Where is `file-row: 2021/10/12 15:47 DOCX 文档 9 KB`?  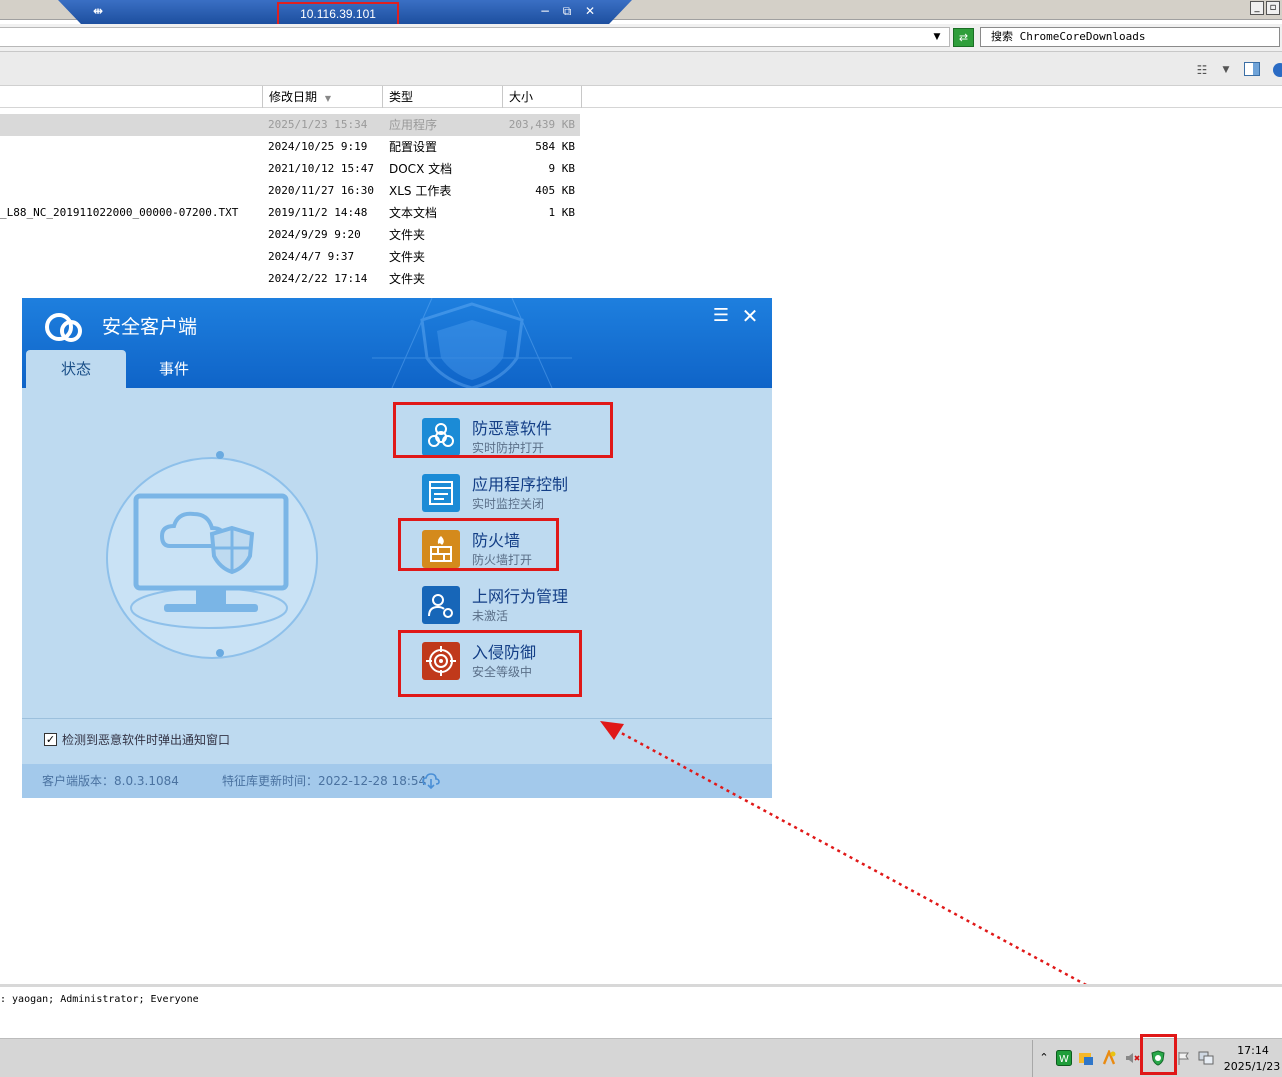
file-row: 2021/10/12 15:47 DOCX 文档 9 KB is located at coordinates (290, 169).